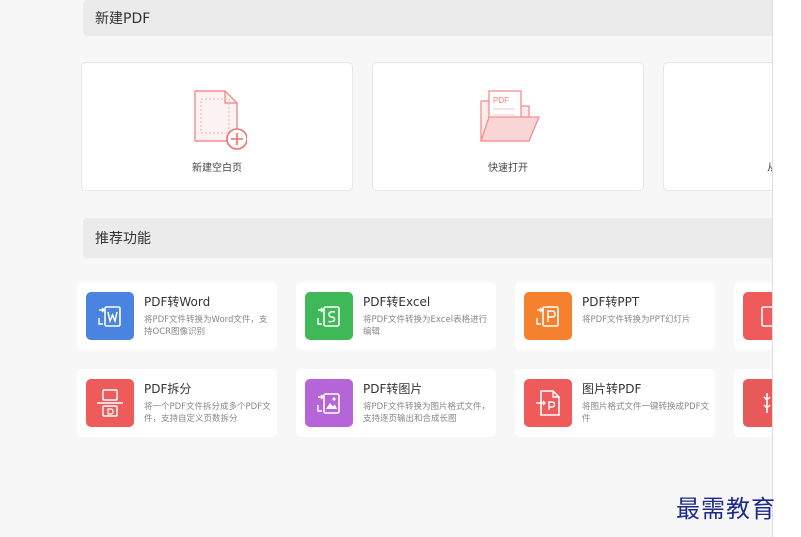 The image size is (801, 537). Describe the element at coordinates (612, 389) in the screenshot. I see `feature-title: 图片转PDF` at that location.